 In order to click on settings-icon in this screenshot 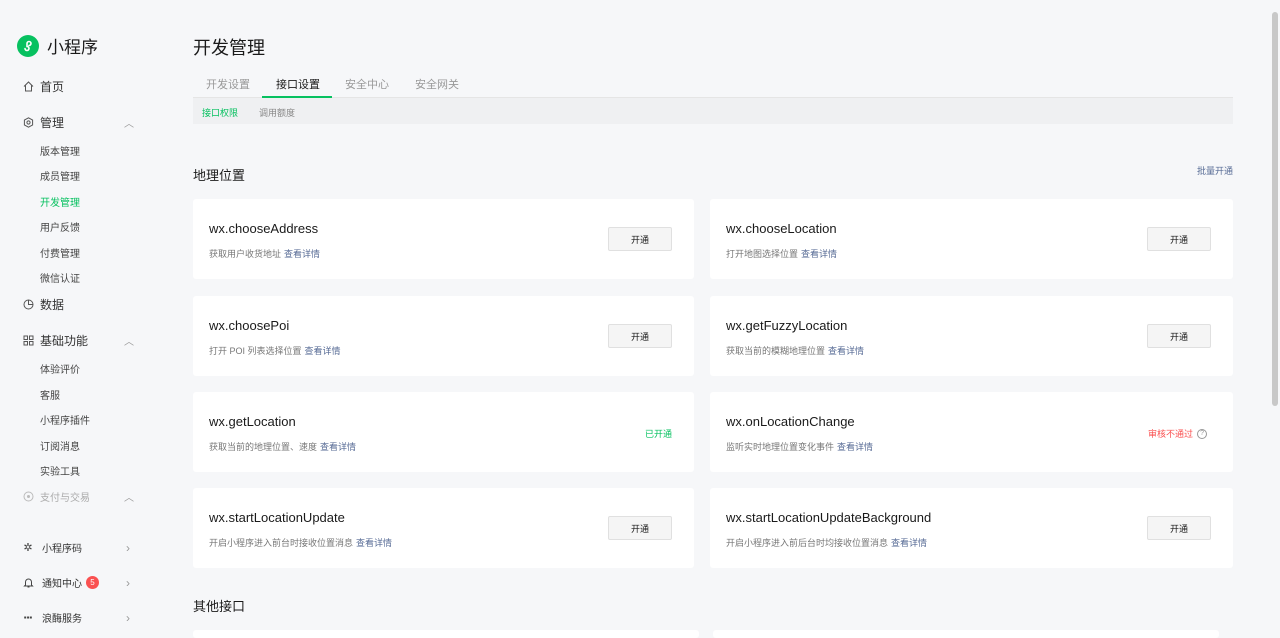, I will do `click(28, 123)`.